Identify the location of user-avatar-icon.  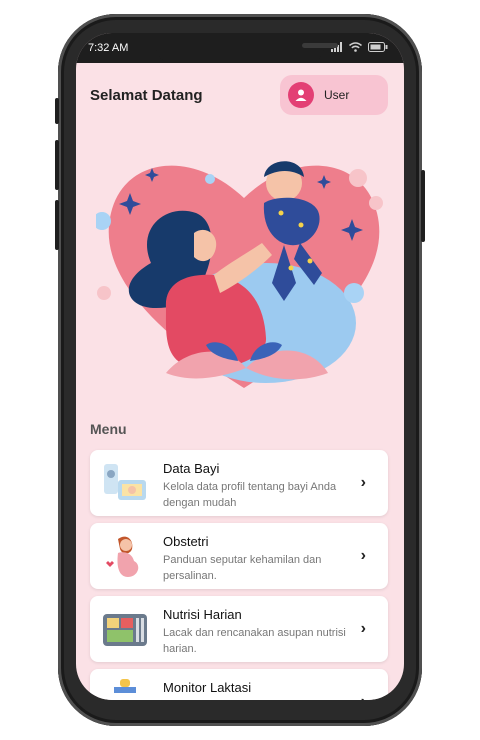
(301, 95).